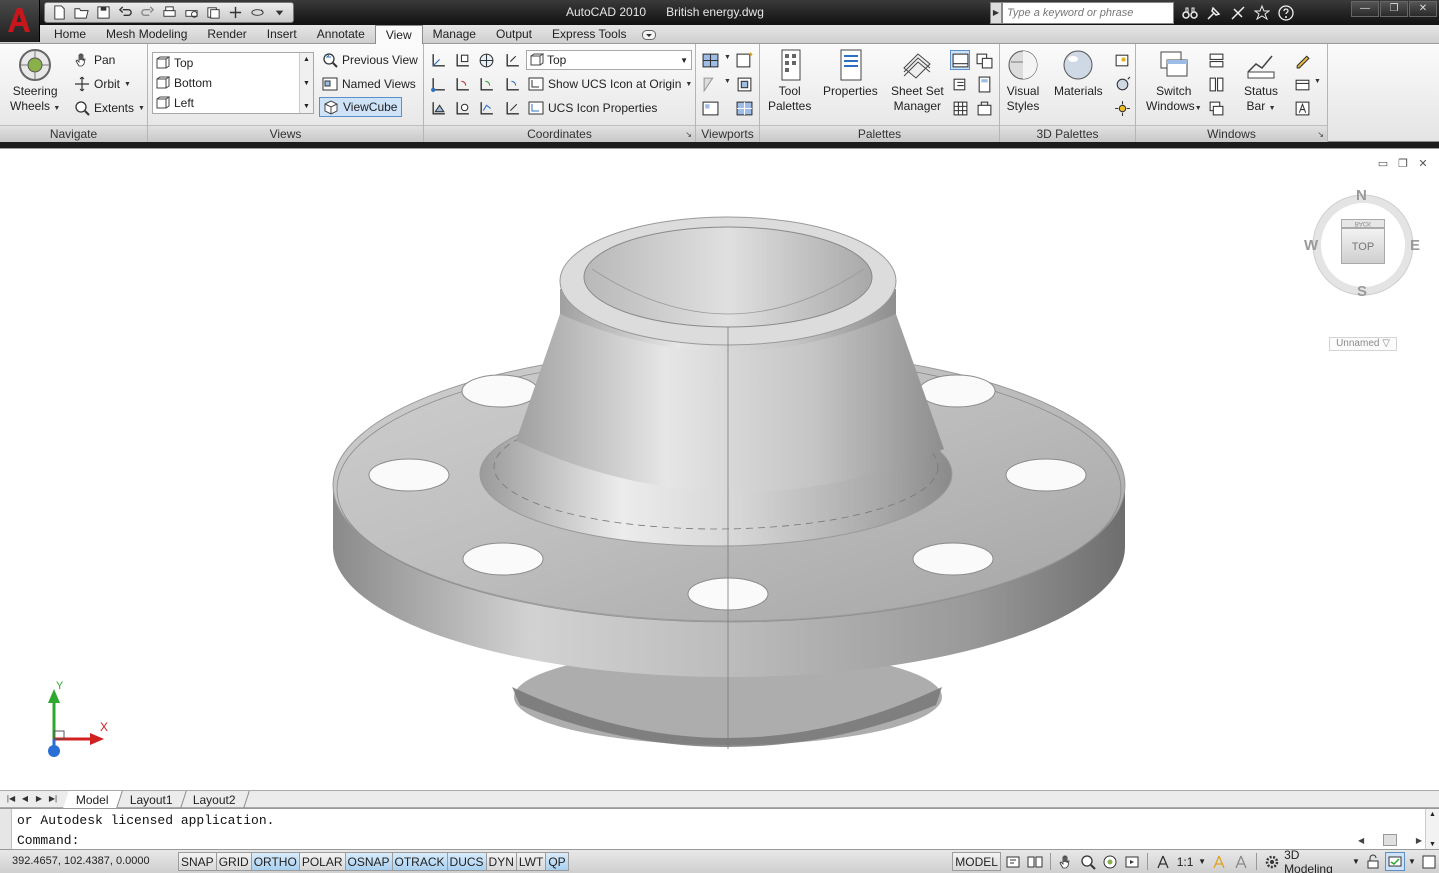 The width and height of the screenshot is (1439, 873). What do you see at coordinates (1419, 840) in the screenshot?
I see `scroll-right-icon: ▶` at bounding box center [1419, 840].